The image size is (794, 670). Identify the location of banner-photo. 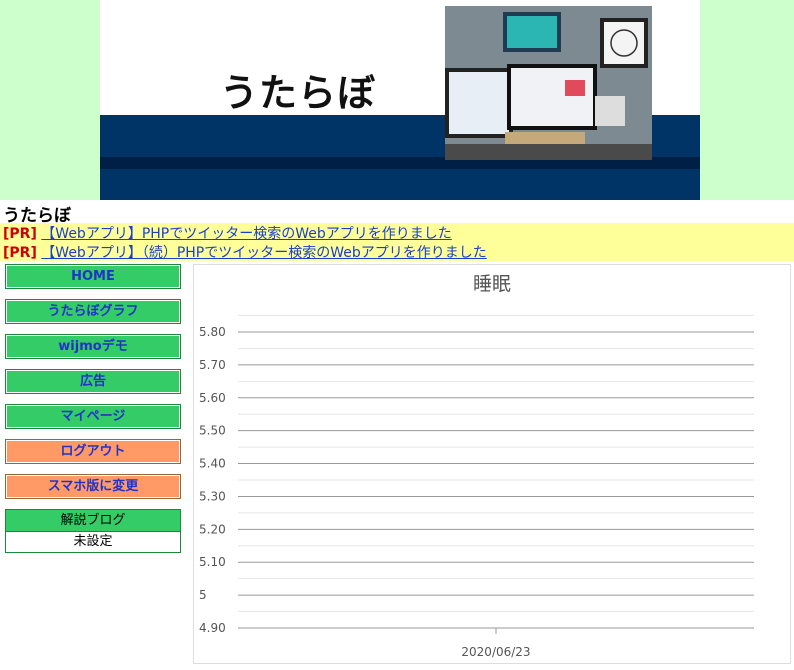
(548, 83).